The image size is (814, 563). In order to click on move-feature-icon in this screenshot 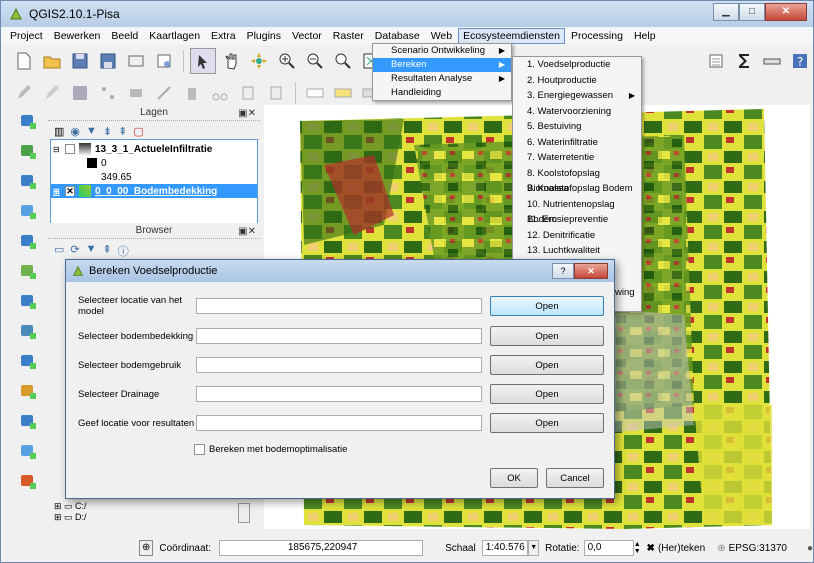, I will do `click(136, 93)`.